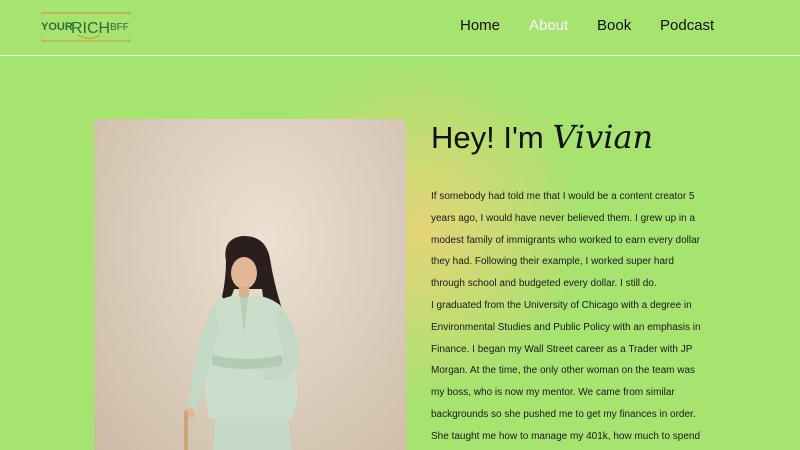  What do you see at coordinates (57, 27) in the screenshot?
I see `logo-text-your: YOUR` at bounding box center [57, 27].